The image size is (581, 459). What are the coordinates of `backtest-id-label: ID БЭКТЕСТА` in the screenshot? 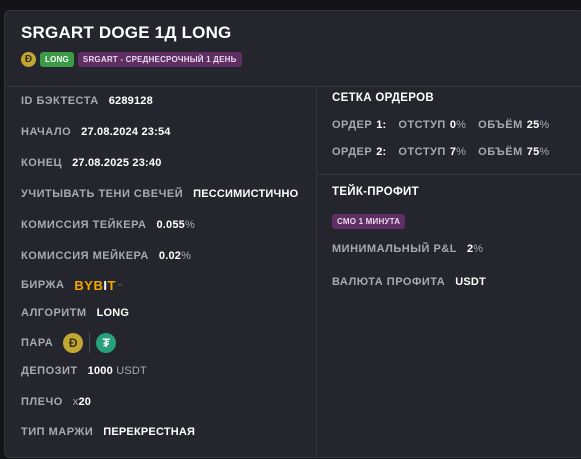 It's located at (60, 101).